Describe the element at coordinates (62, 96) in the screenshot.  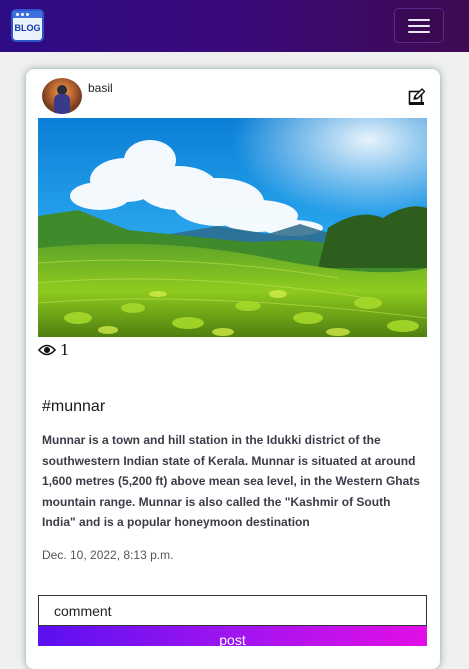
I see `avatar` at that location.